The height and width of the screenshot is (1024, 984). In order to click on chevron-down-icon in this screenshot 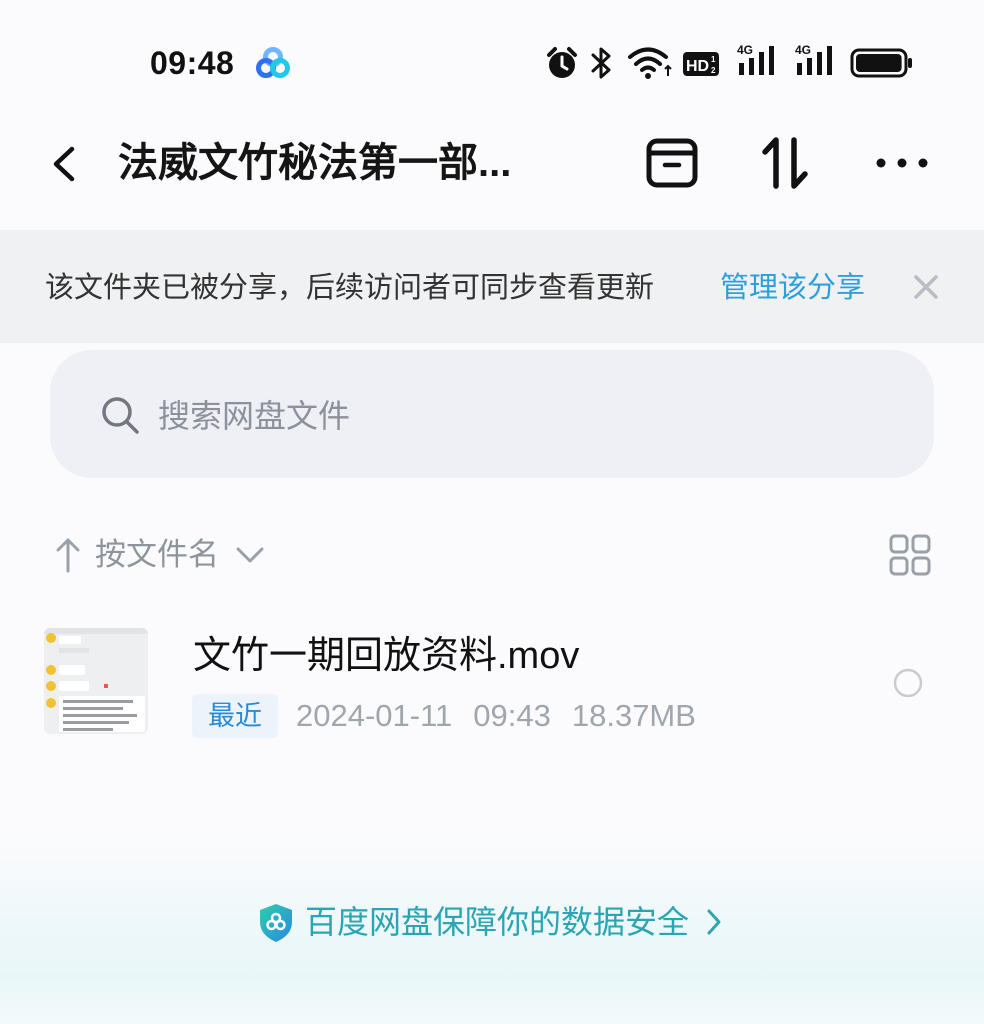, I will do `click(250, 555)`.